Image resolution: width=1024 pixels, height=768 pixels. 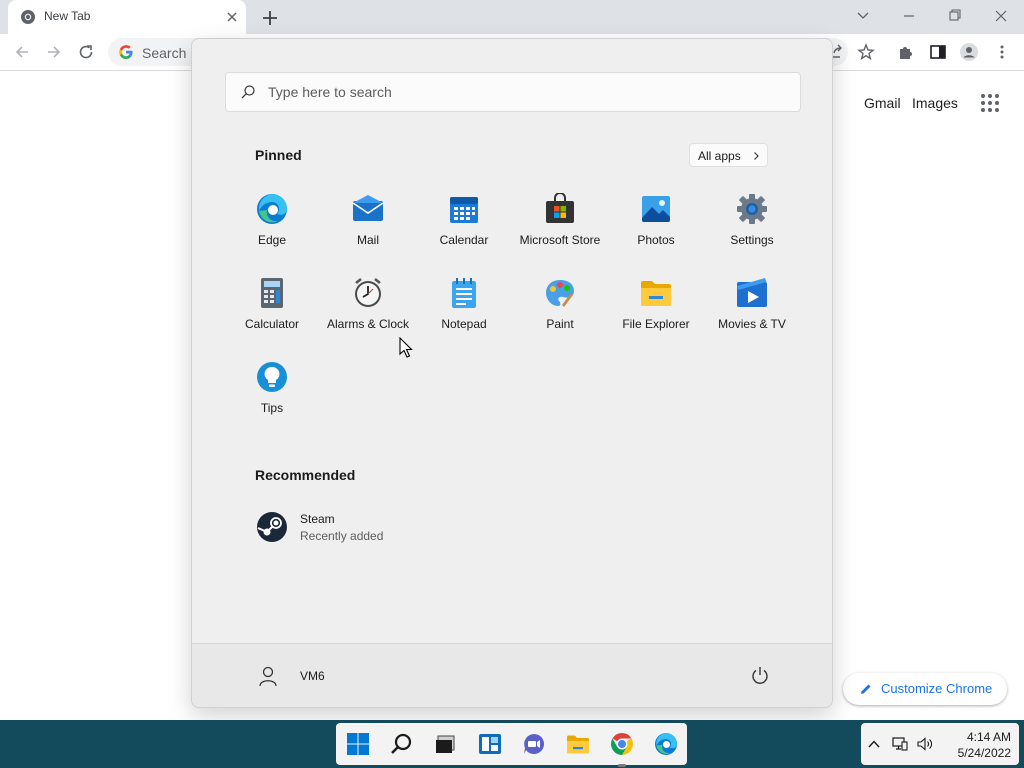 I want to click on recommended-name: Steam, so click(x=317, y=519).